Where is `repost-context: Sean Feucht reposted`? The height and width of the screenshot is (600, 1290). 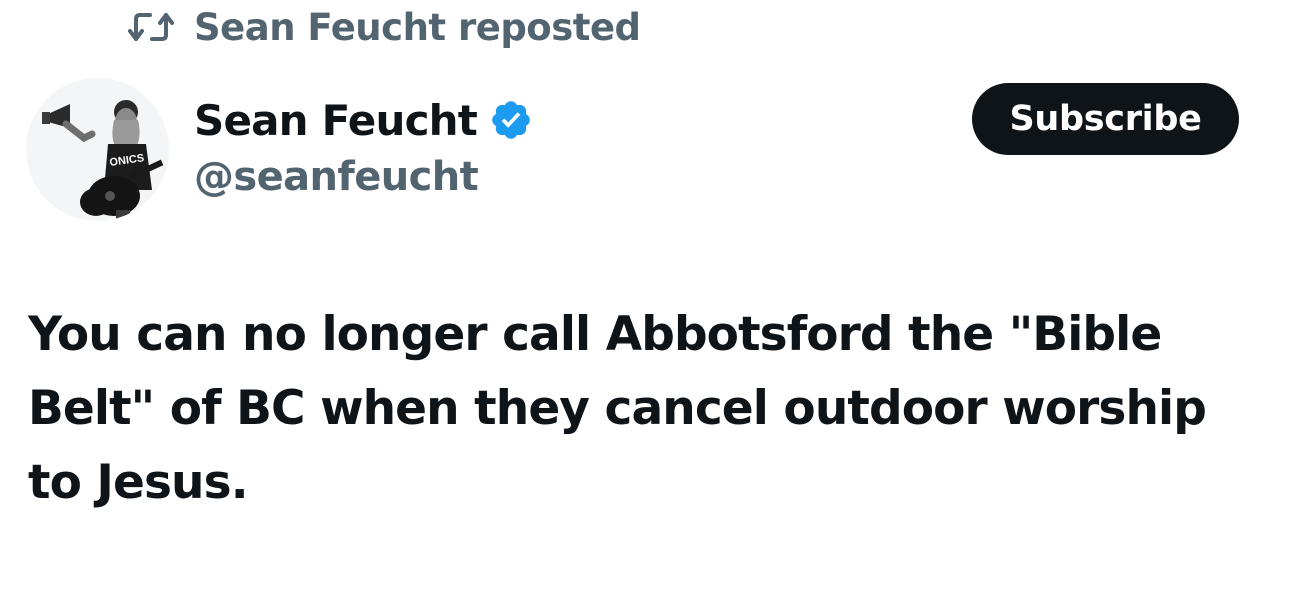
repost-context: Sean Feucht reposted is located at coordinates (384, 27).